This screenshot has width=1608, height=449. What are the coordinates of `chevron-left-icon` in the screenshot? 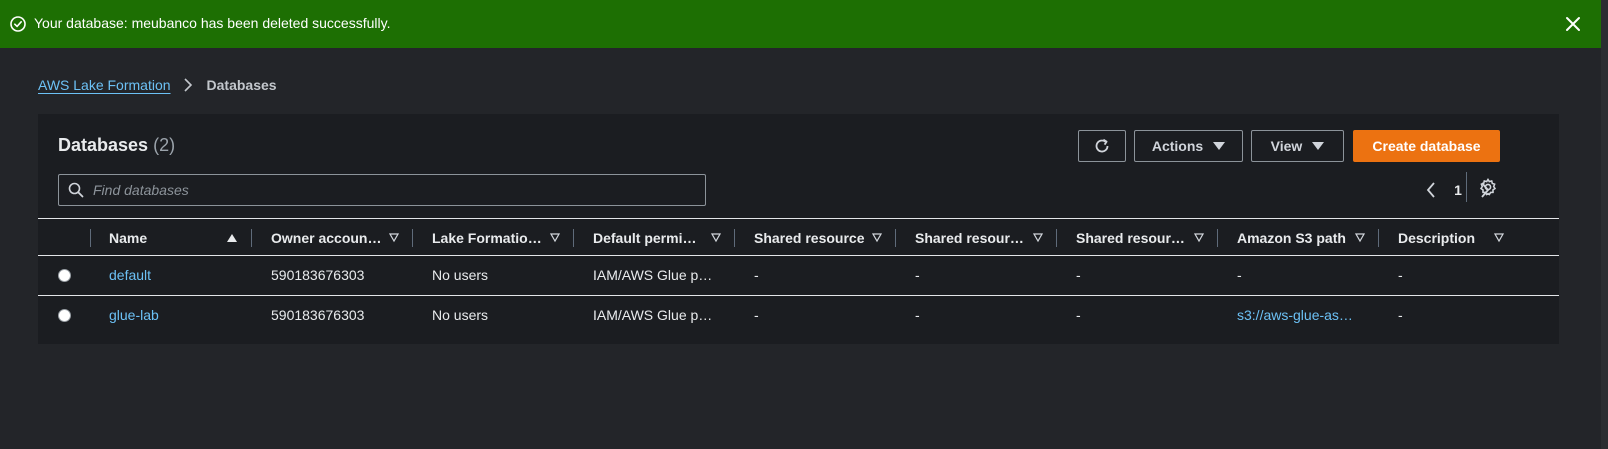 It's located at (1430, 190).